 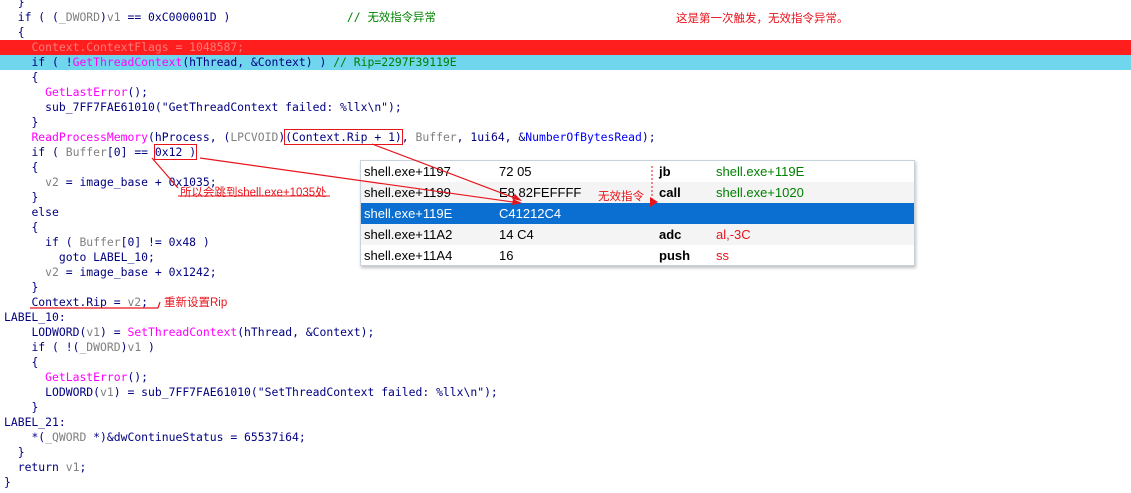 What do you see at coordinates (407, 171) in the screenshot?
I see `disasm-addr: shell.exe+1197` at bounding box center [407, 171].